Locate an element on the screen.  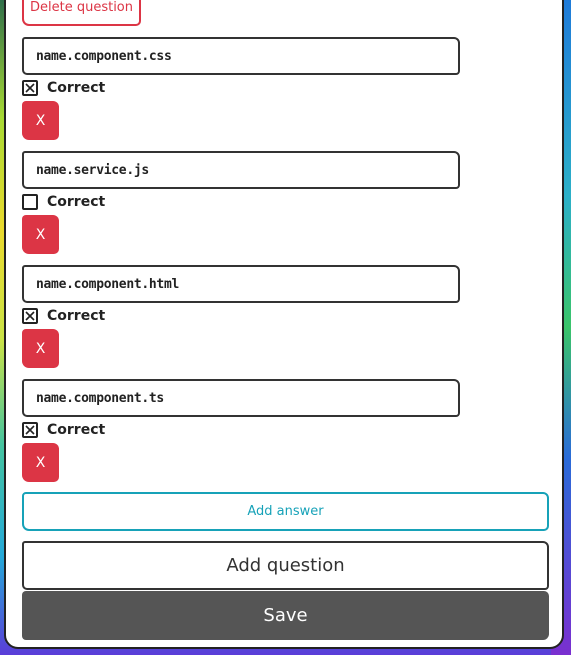
add-question-button: Add question is located at coordinates (285, 565).